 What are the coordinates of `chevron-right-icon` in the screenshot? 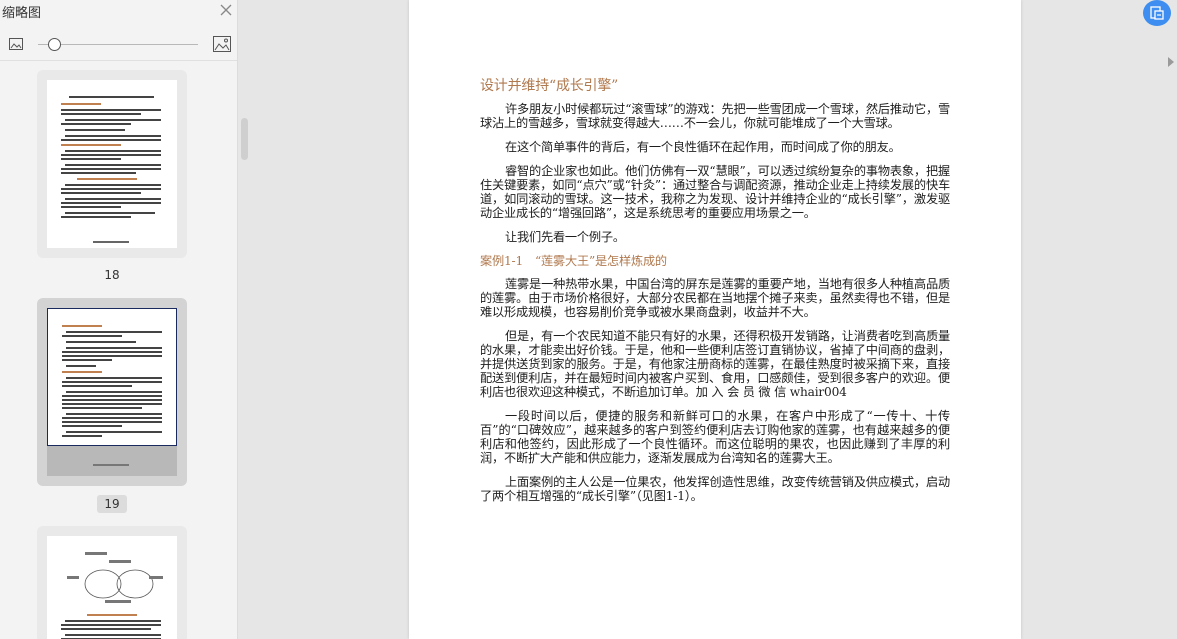 It's located at (1171, 62).